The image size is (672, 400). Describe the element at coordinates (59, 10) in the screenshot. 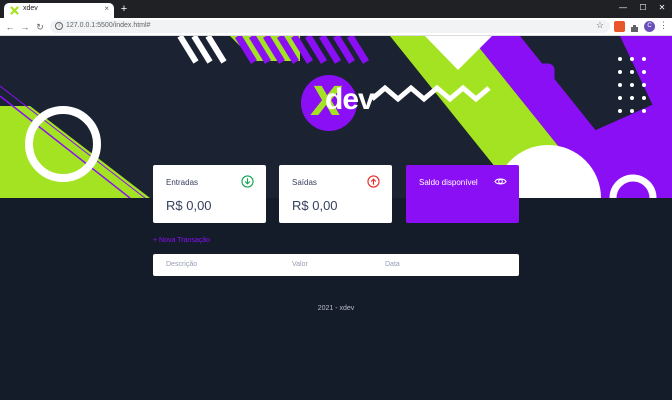

I see `browser-tab: xdev ×` at that location.